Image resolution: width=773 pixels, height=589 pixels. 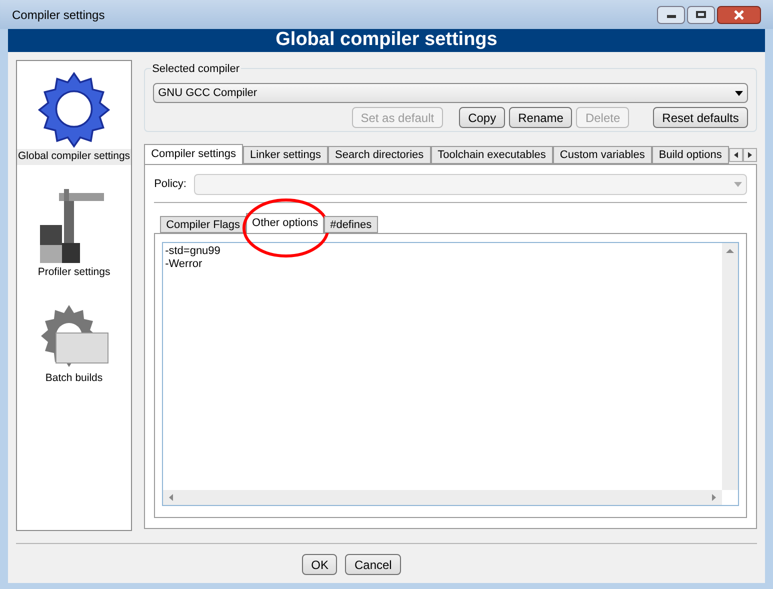 I want to click on options-tab: Other options, so click(x=285, y=223).